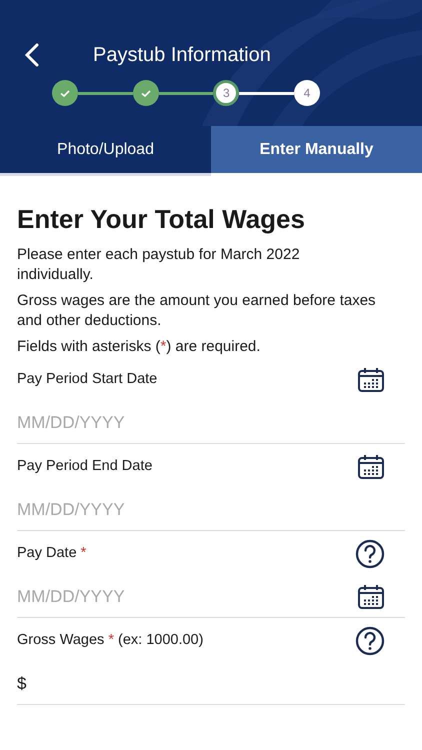 This screenshot has height=750, width=422. I want to click on step-indicator: 3, so click(226, 93).